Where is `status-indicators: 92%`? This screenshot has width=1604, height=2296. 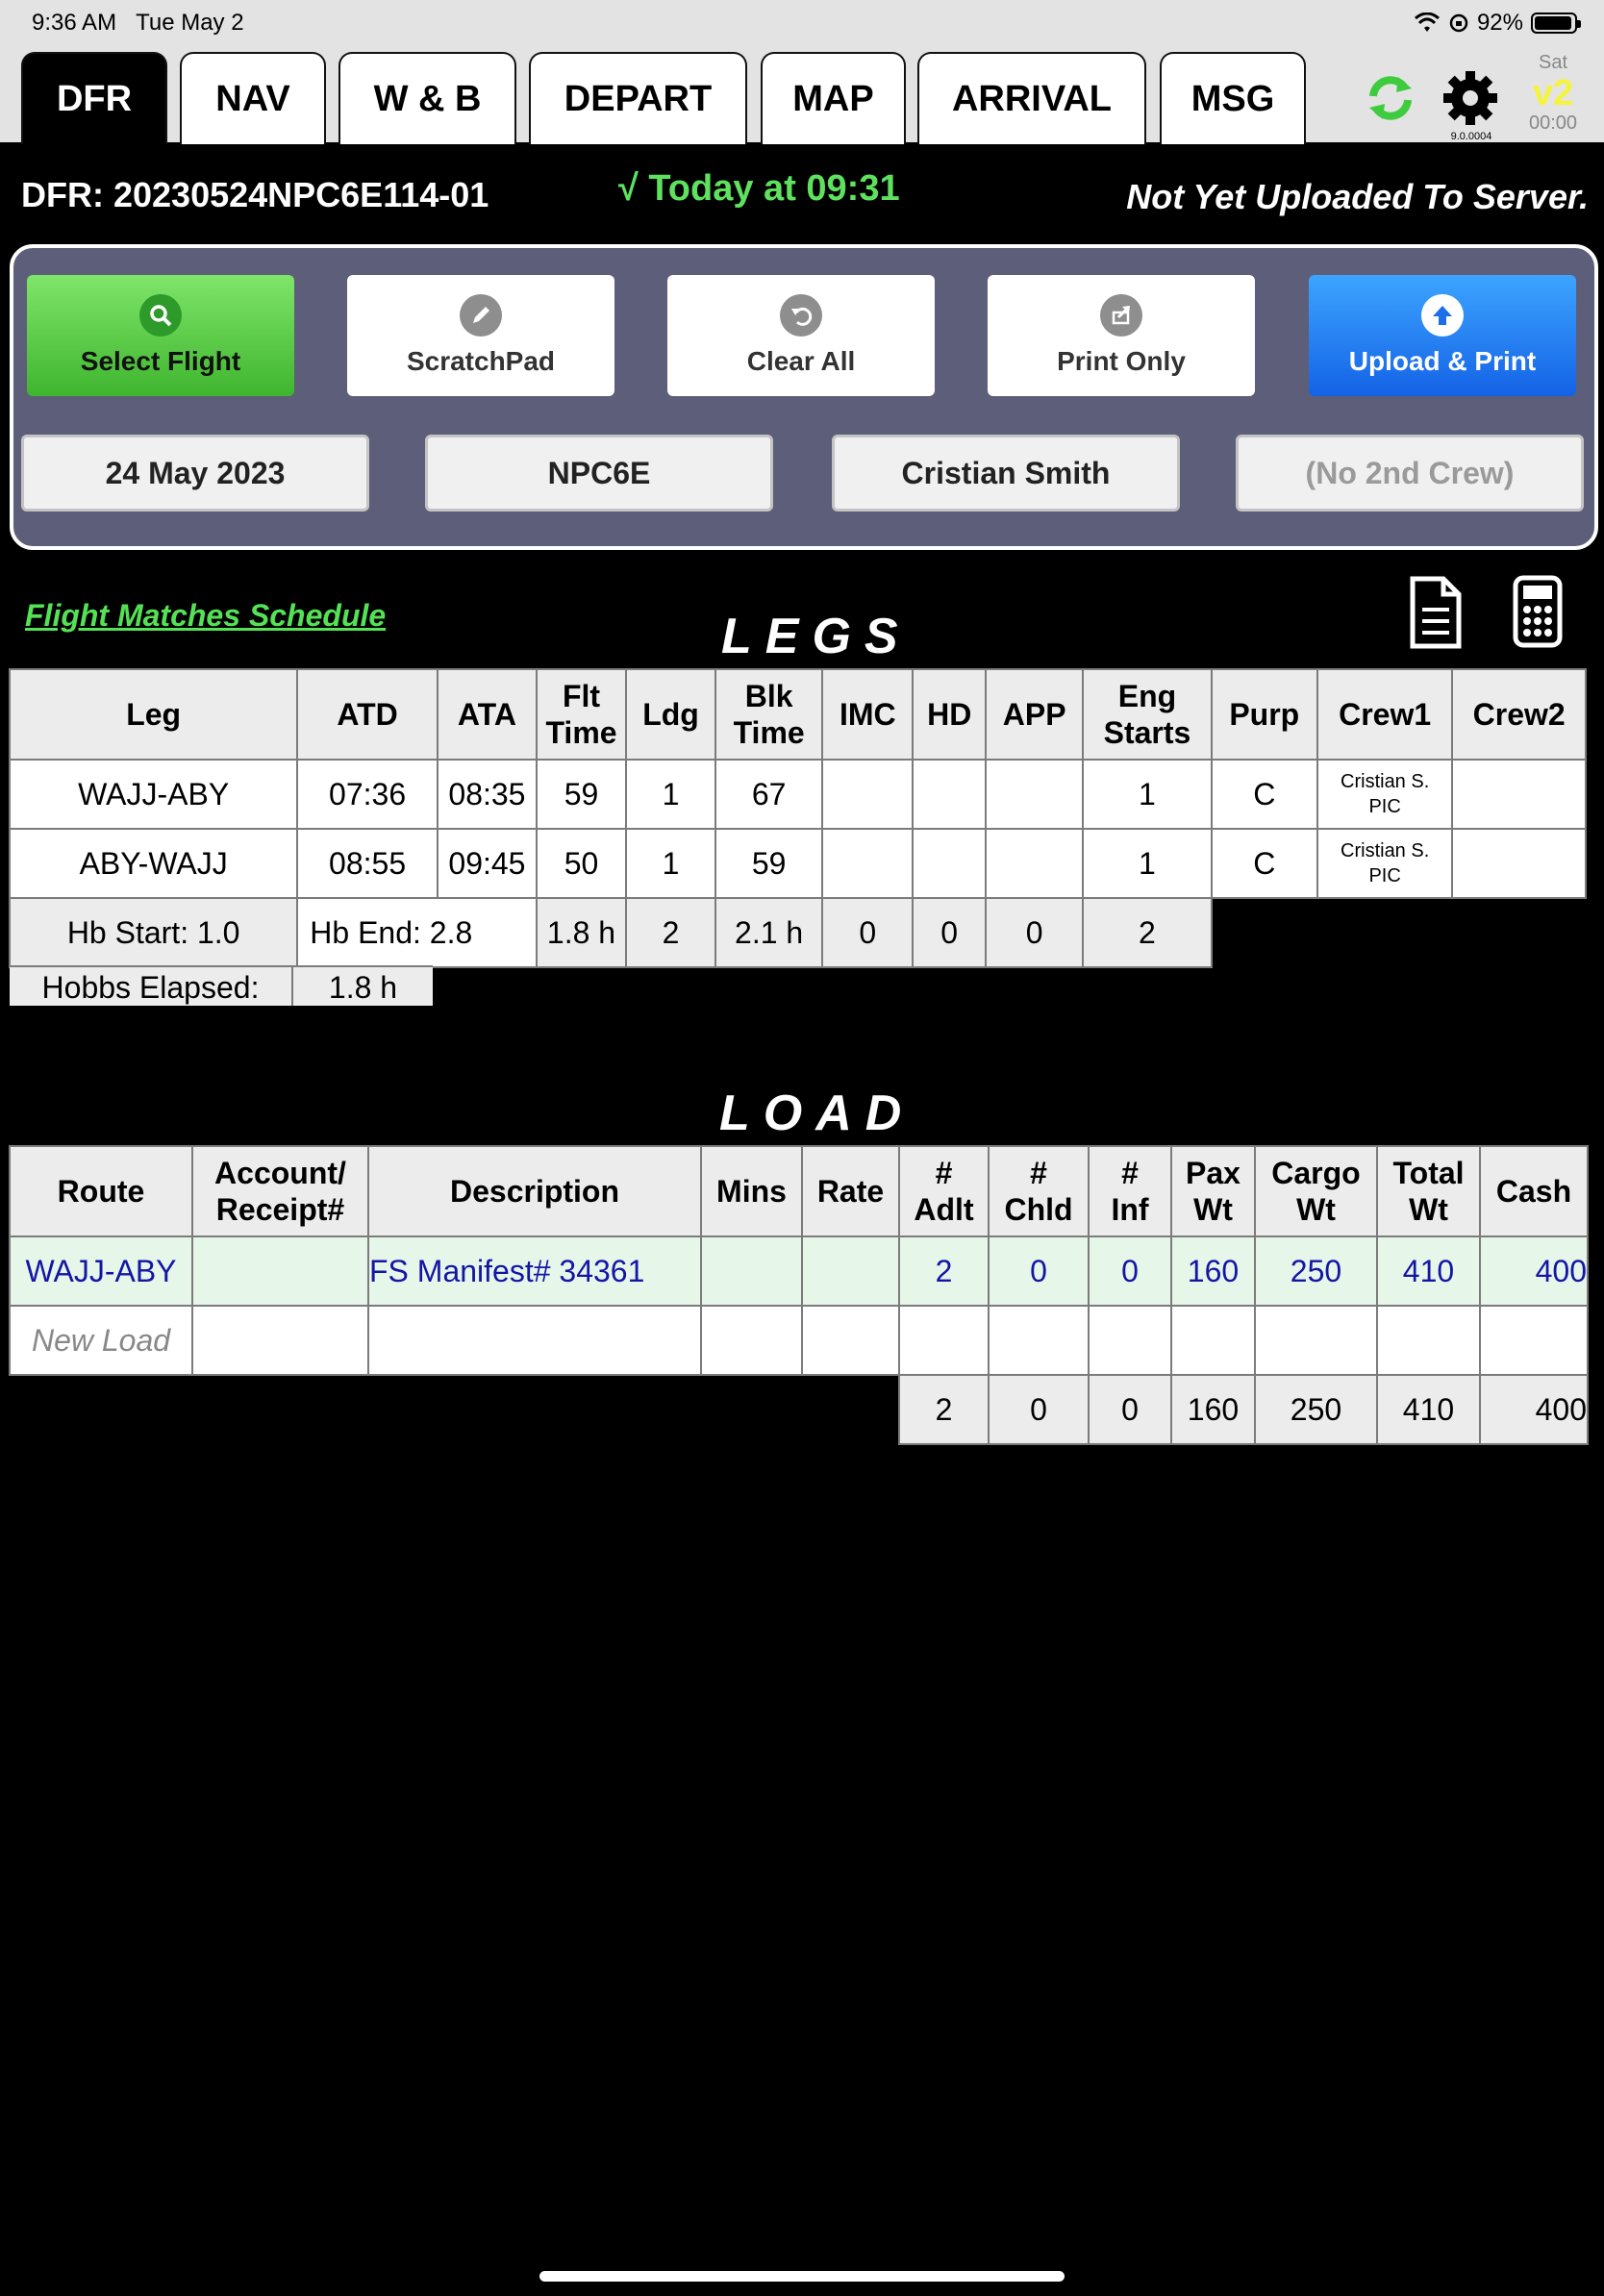
status-indicators: 92% is located at coordinates (1497, 23).